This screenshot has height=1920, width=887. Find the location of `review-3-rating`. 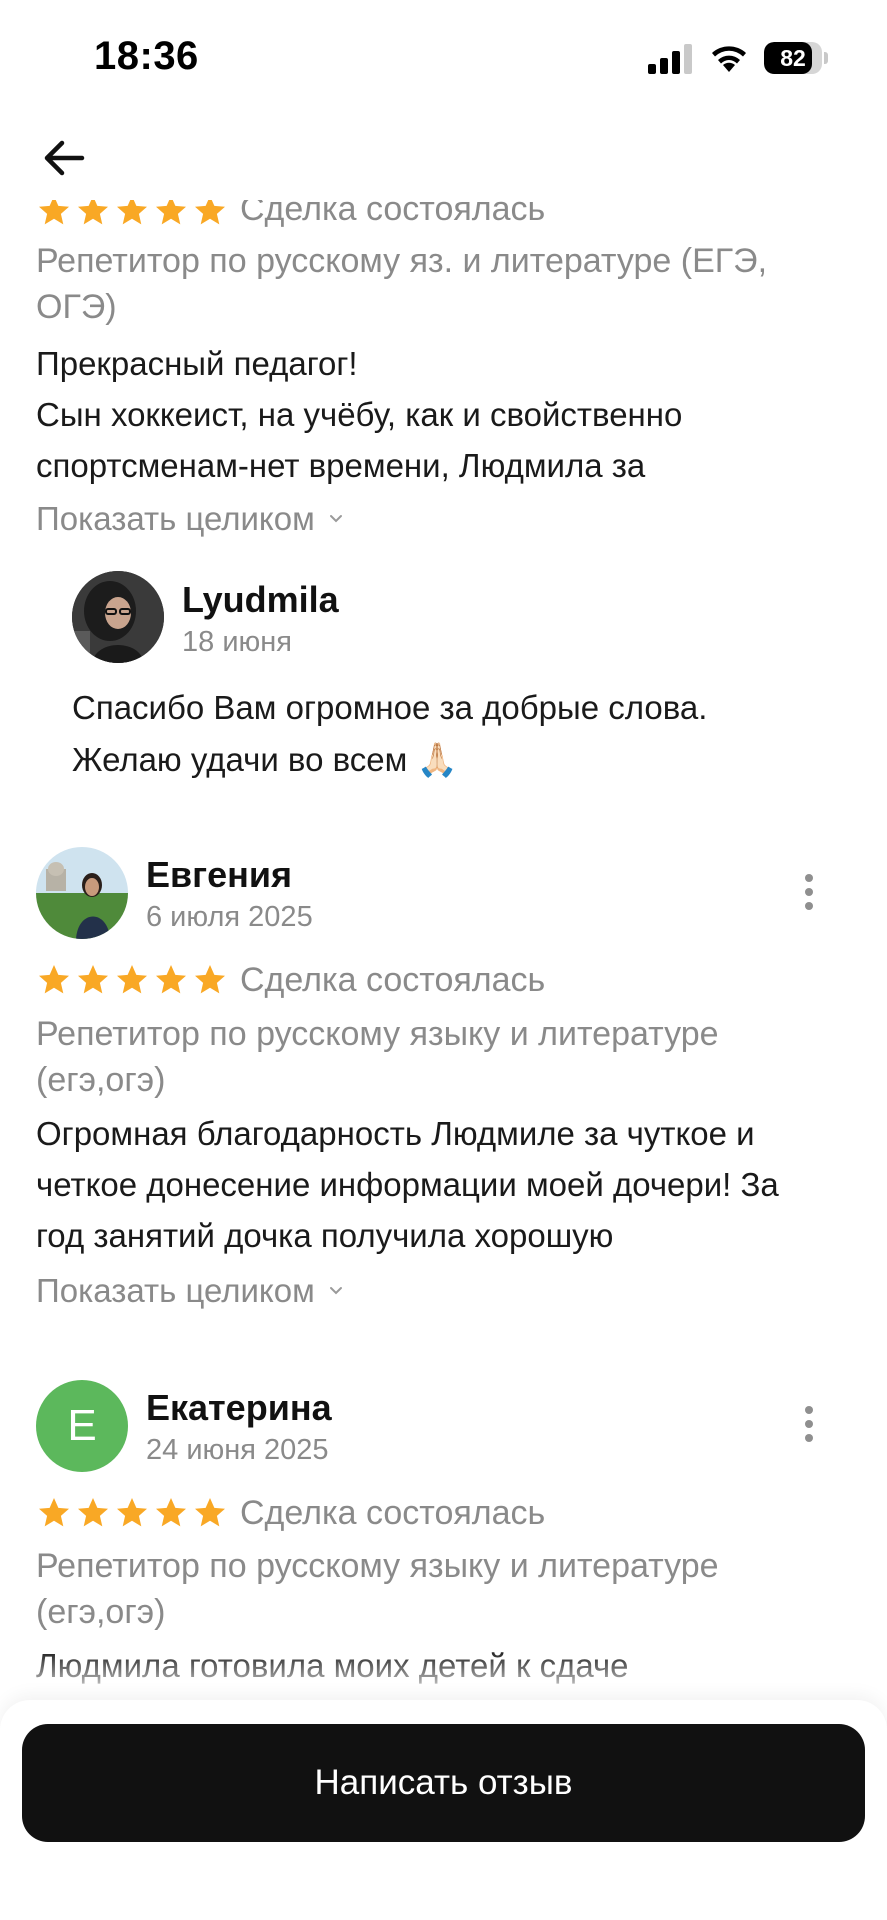

review-3-rating is located at coordinates (133, 1513).